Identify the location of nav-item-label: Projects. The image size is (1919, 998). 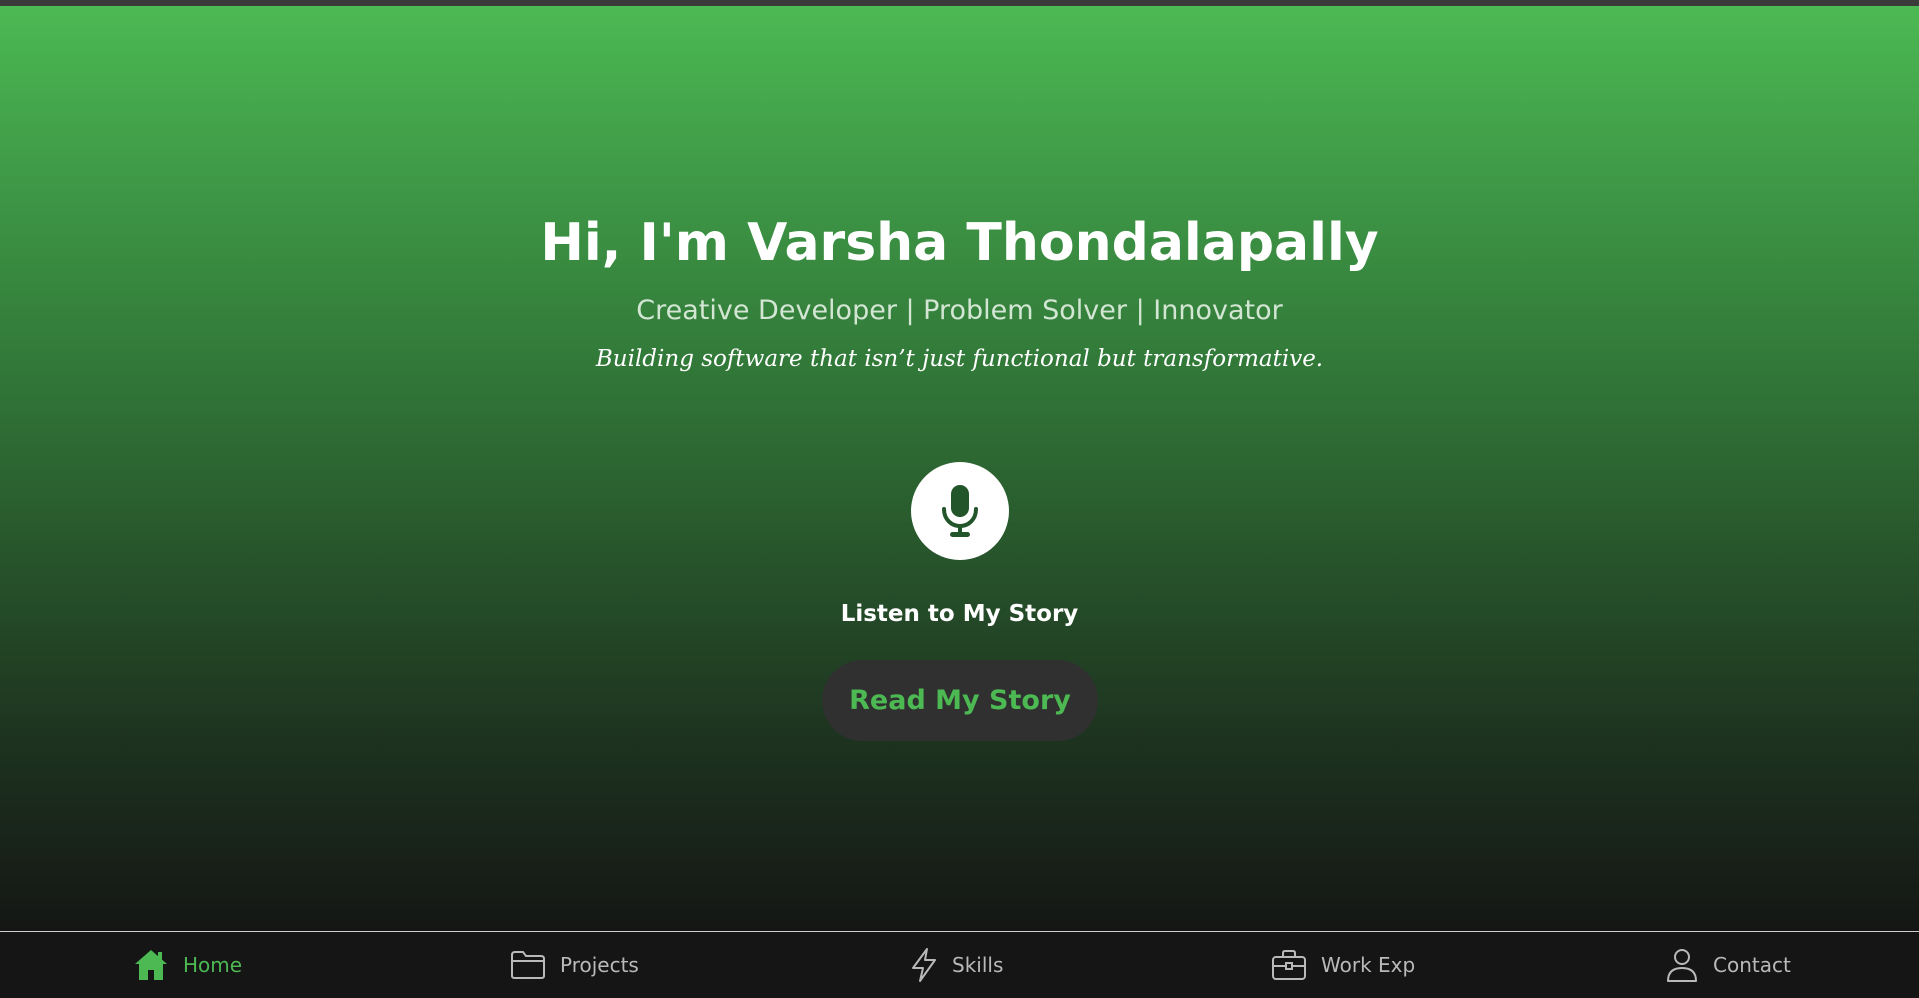
(599, 965).